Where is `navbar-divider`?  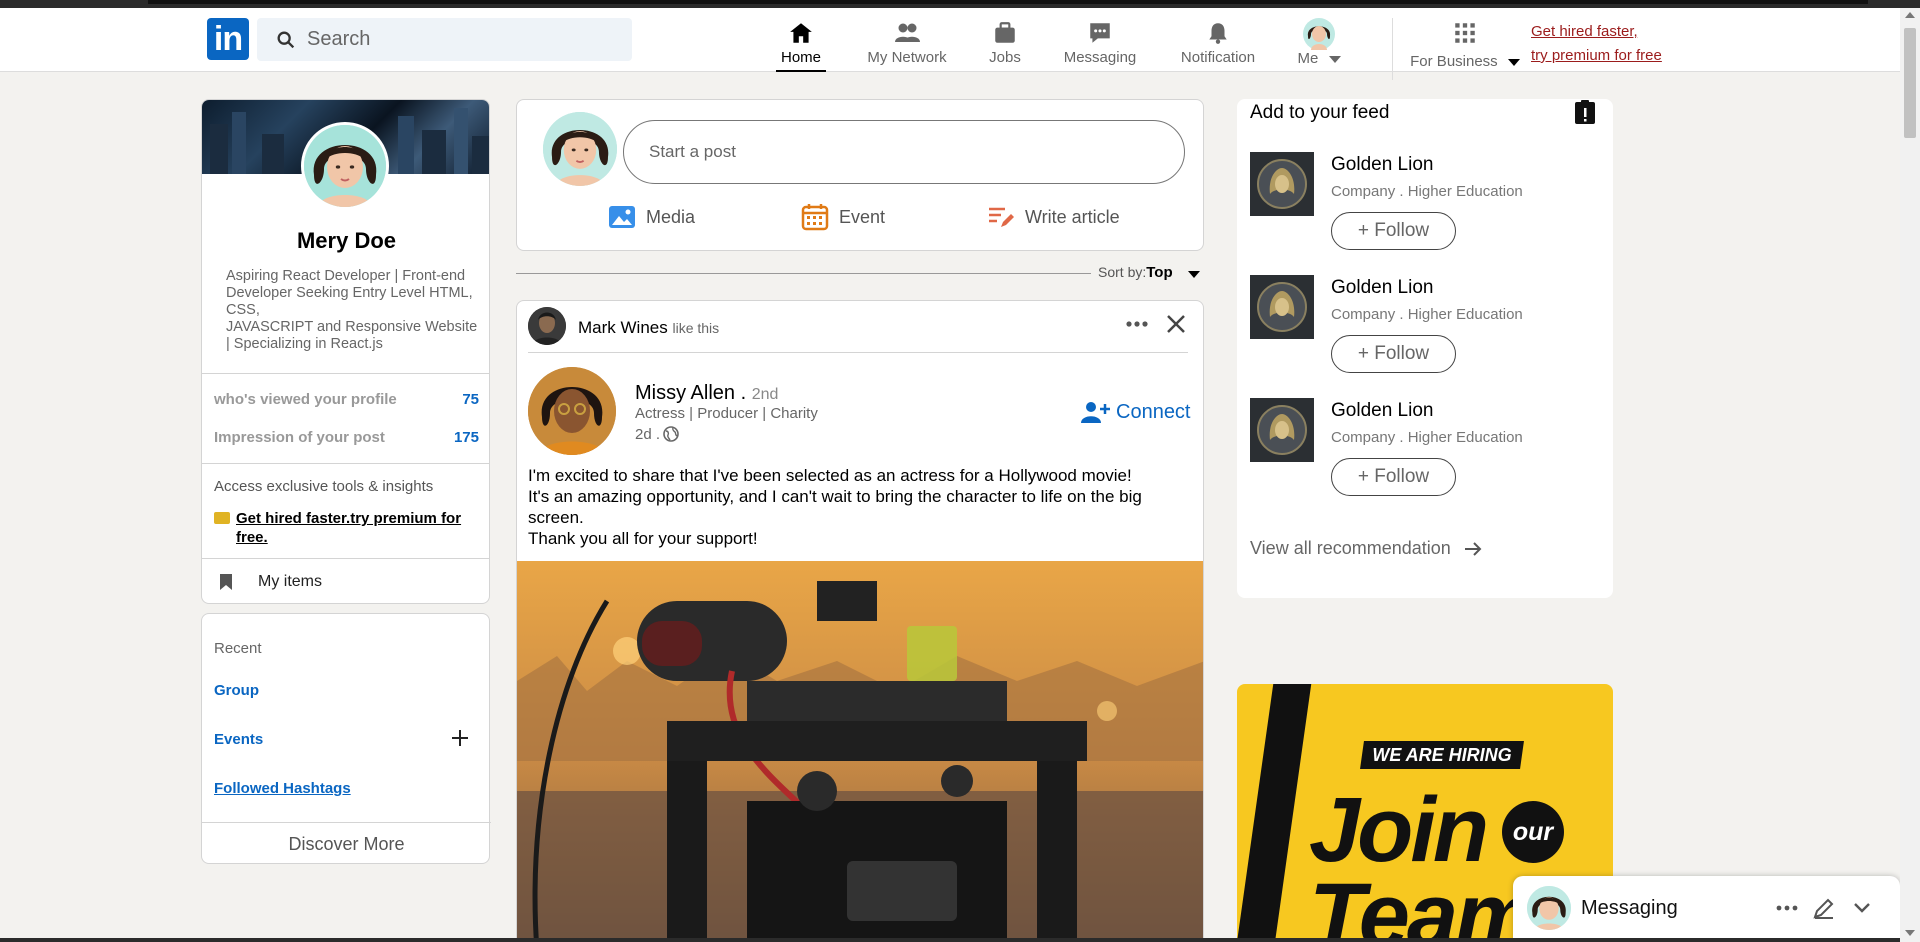 navbar-divider is located at coordinates (1392, 49).